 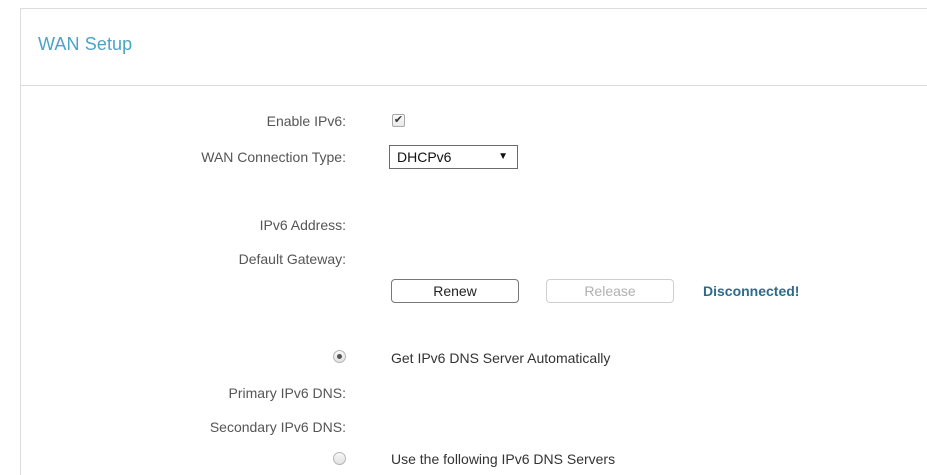 What do you see at coordinates (273, 157) in the screenshot?
I see `connection-type-label: WAN Connection Type:` at bounding box center [273, 157].